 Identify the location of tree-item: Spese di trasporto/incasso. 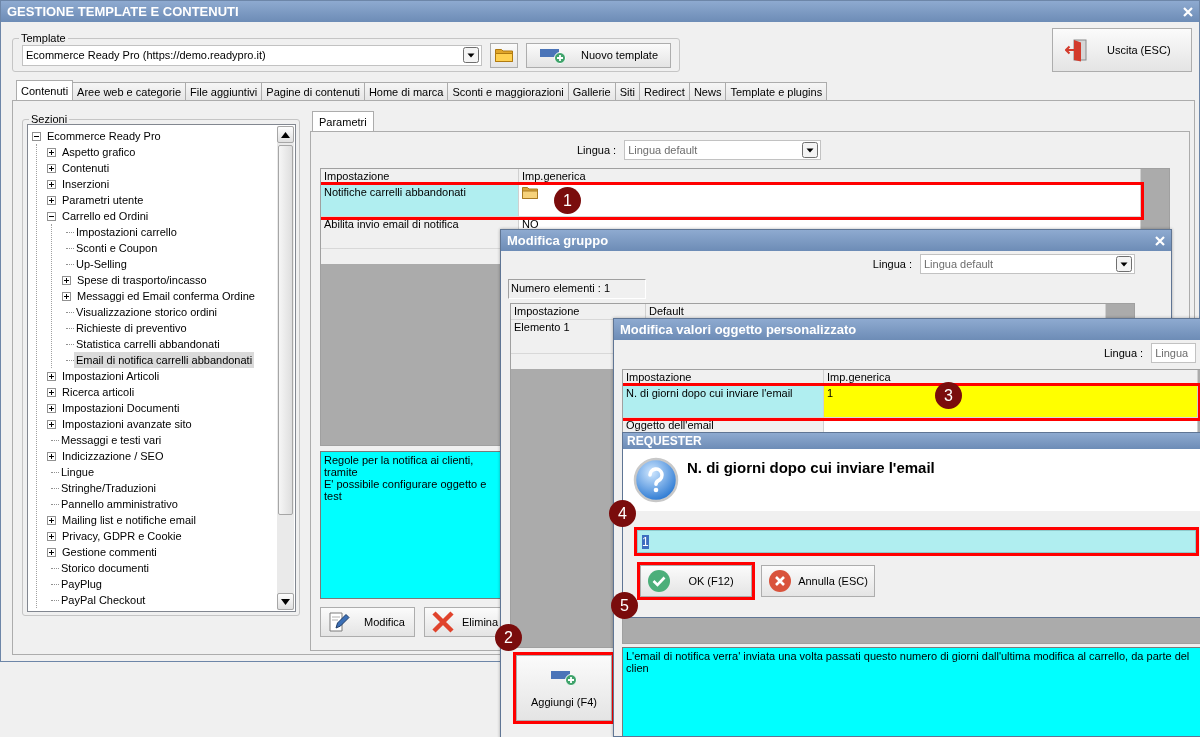
(142, 280).